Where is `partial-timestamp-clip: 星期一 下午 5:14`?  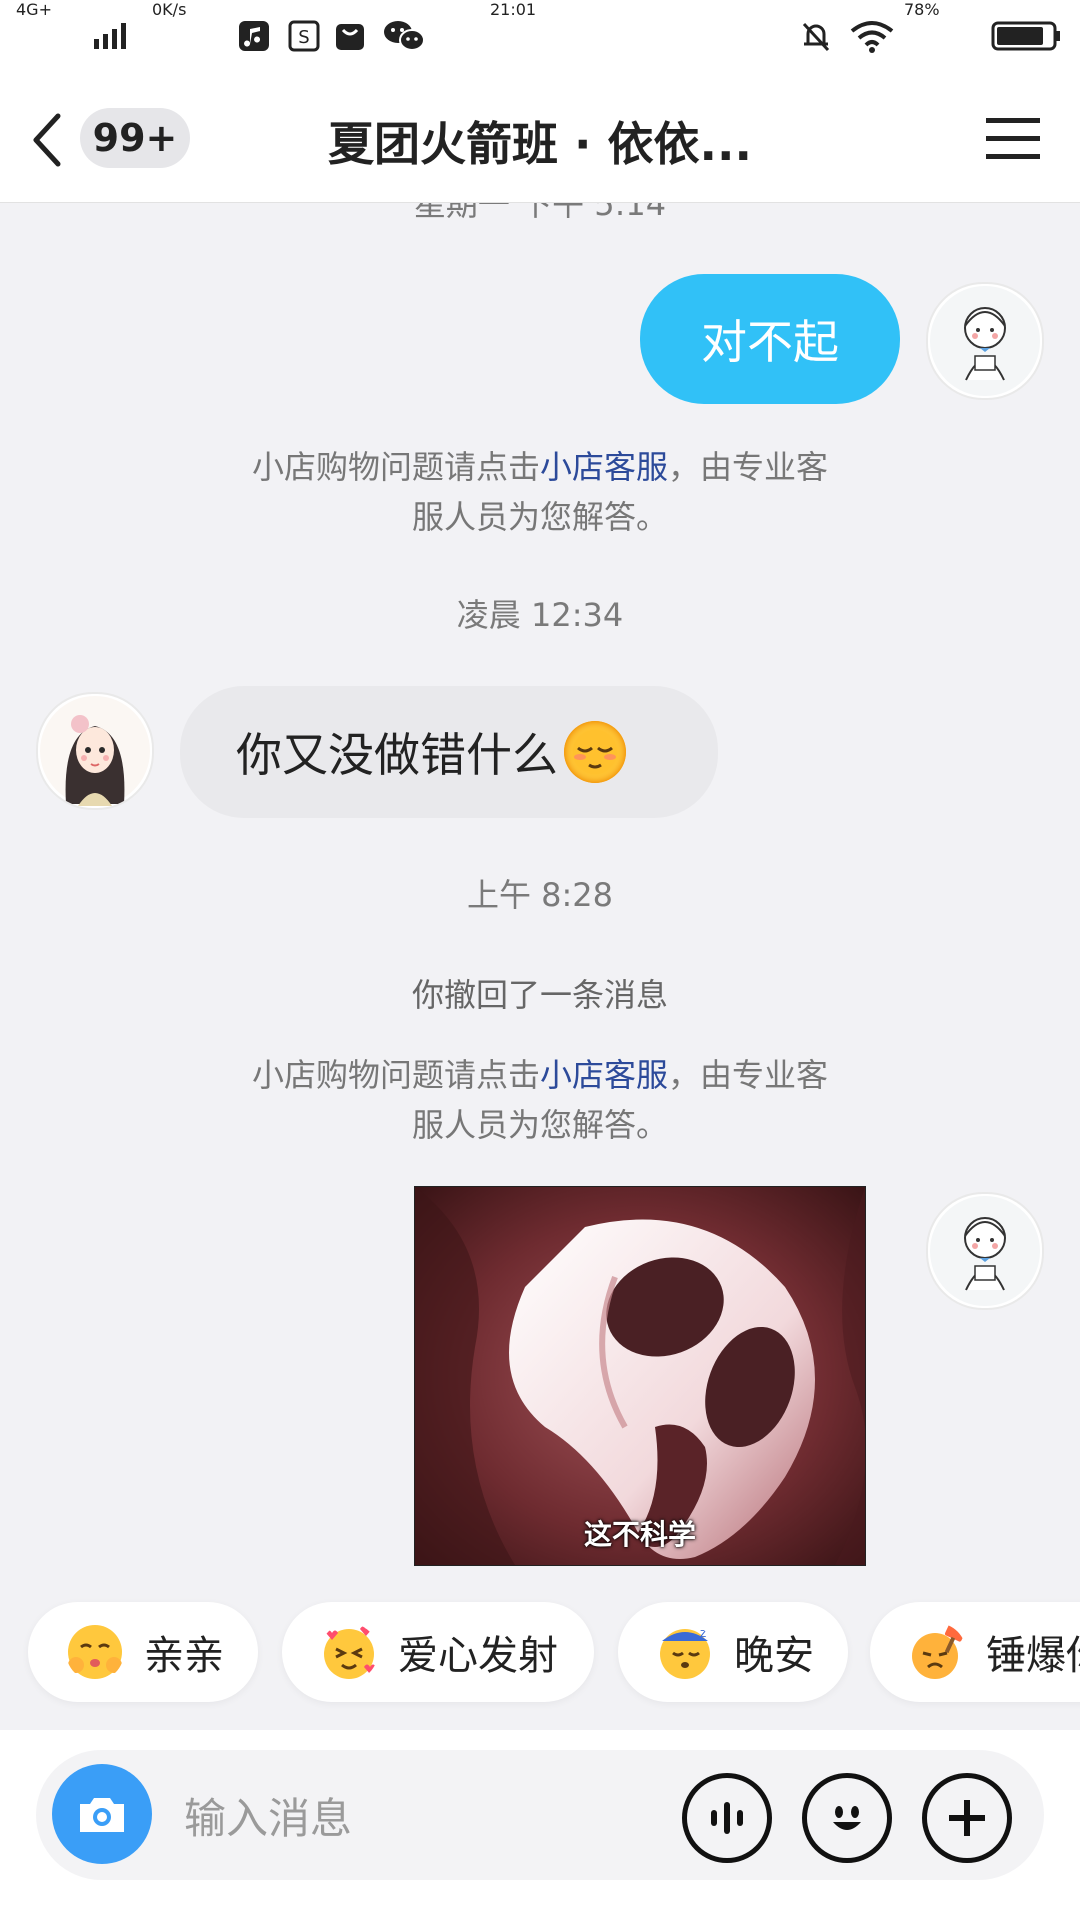 partial-timestamp-clip: 星期一 下午 5:14 is located at coordinates (540, 212).